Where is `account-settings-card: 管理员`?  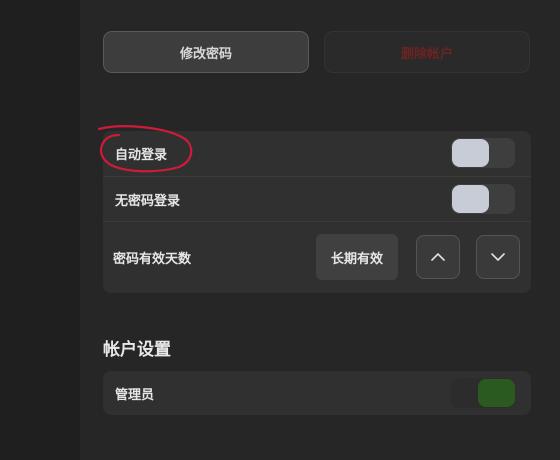 account-settings-card: 管理员 is located at coordinates (317, 393).